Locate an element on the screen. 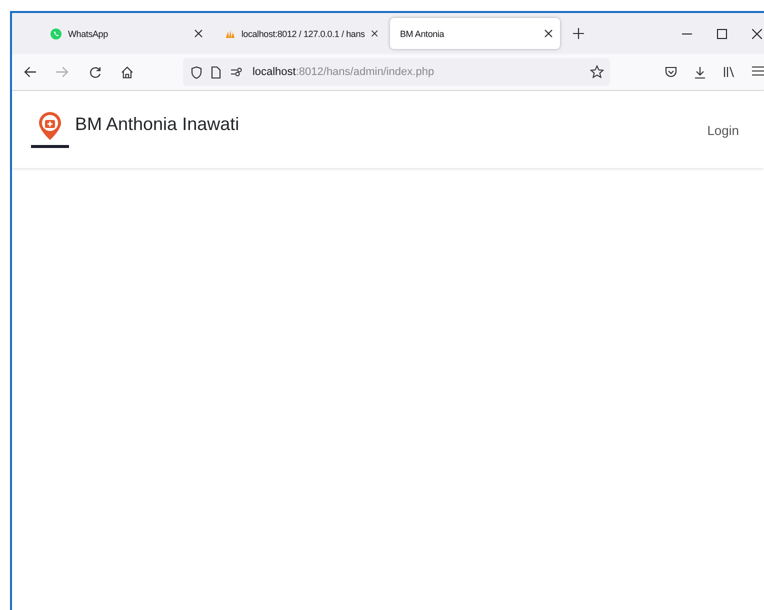 The height and width of the screenshot is (610, 764). pocket-icon is located at coordinates (671, 72).